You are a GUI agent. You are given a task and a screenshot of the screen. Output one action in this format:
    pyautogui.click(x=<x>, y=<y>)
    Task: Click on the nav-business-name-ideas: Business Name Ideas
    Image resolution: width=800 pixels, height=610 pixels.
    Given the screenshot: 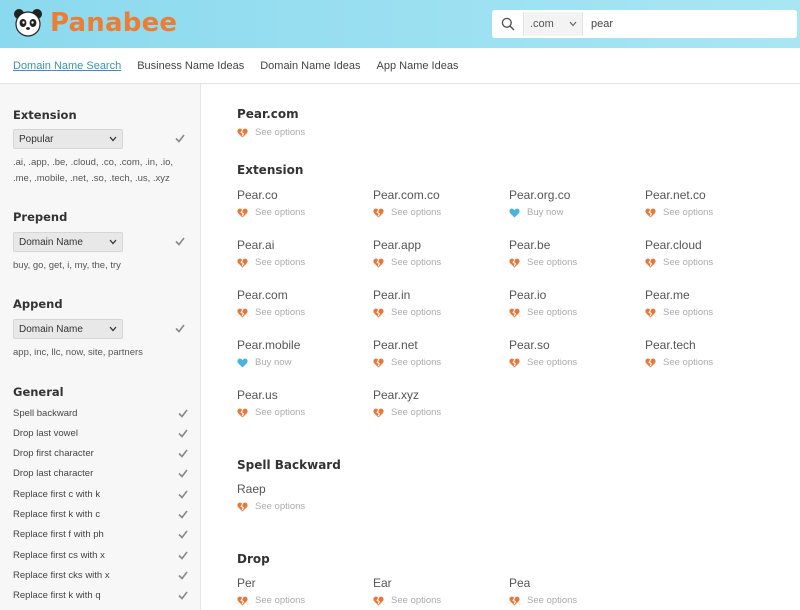 What is the action you would take?
    pyautogui.click(x=190, y=66)
    